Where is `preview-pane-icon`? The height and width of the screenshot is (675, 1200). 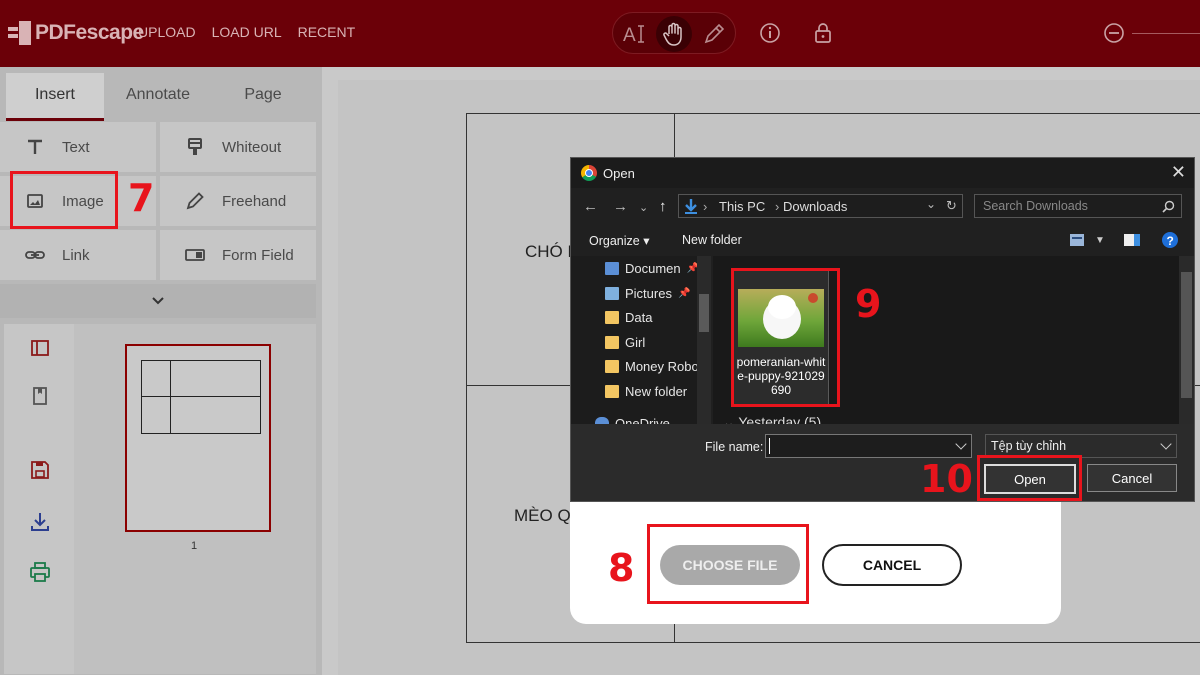 preview-pane-icon is located at coordinates (1132, 240).